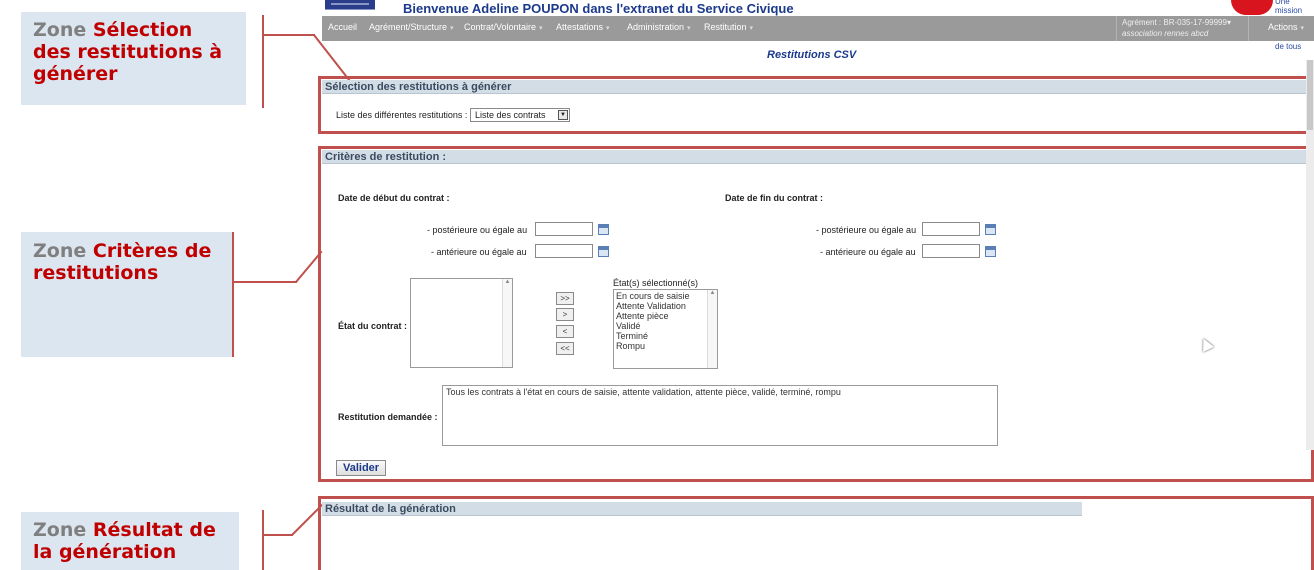 The image size is (1314, 570). What do you see at coordinates (580, 27) in the screenshot?
I see `nav-label: Attestations` at bounding box center [580, 27].